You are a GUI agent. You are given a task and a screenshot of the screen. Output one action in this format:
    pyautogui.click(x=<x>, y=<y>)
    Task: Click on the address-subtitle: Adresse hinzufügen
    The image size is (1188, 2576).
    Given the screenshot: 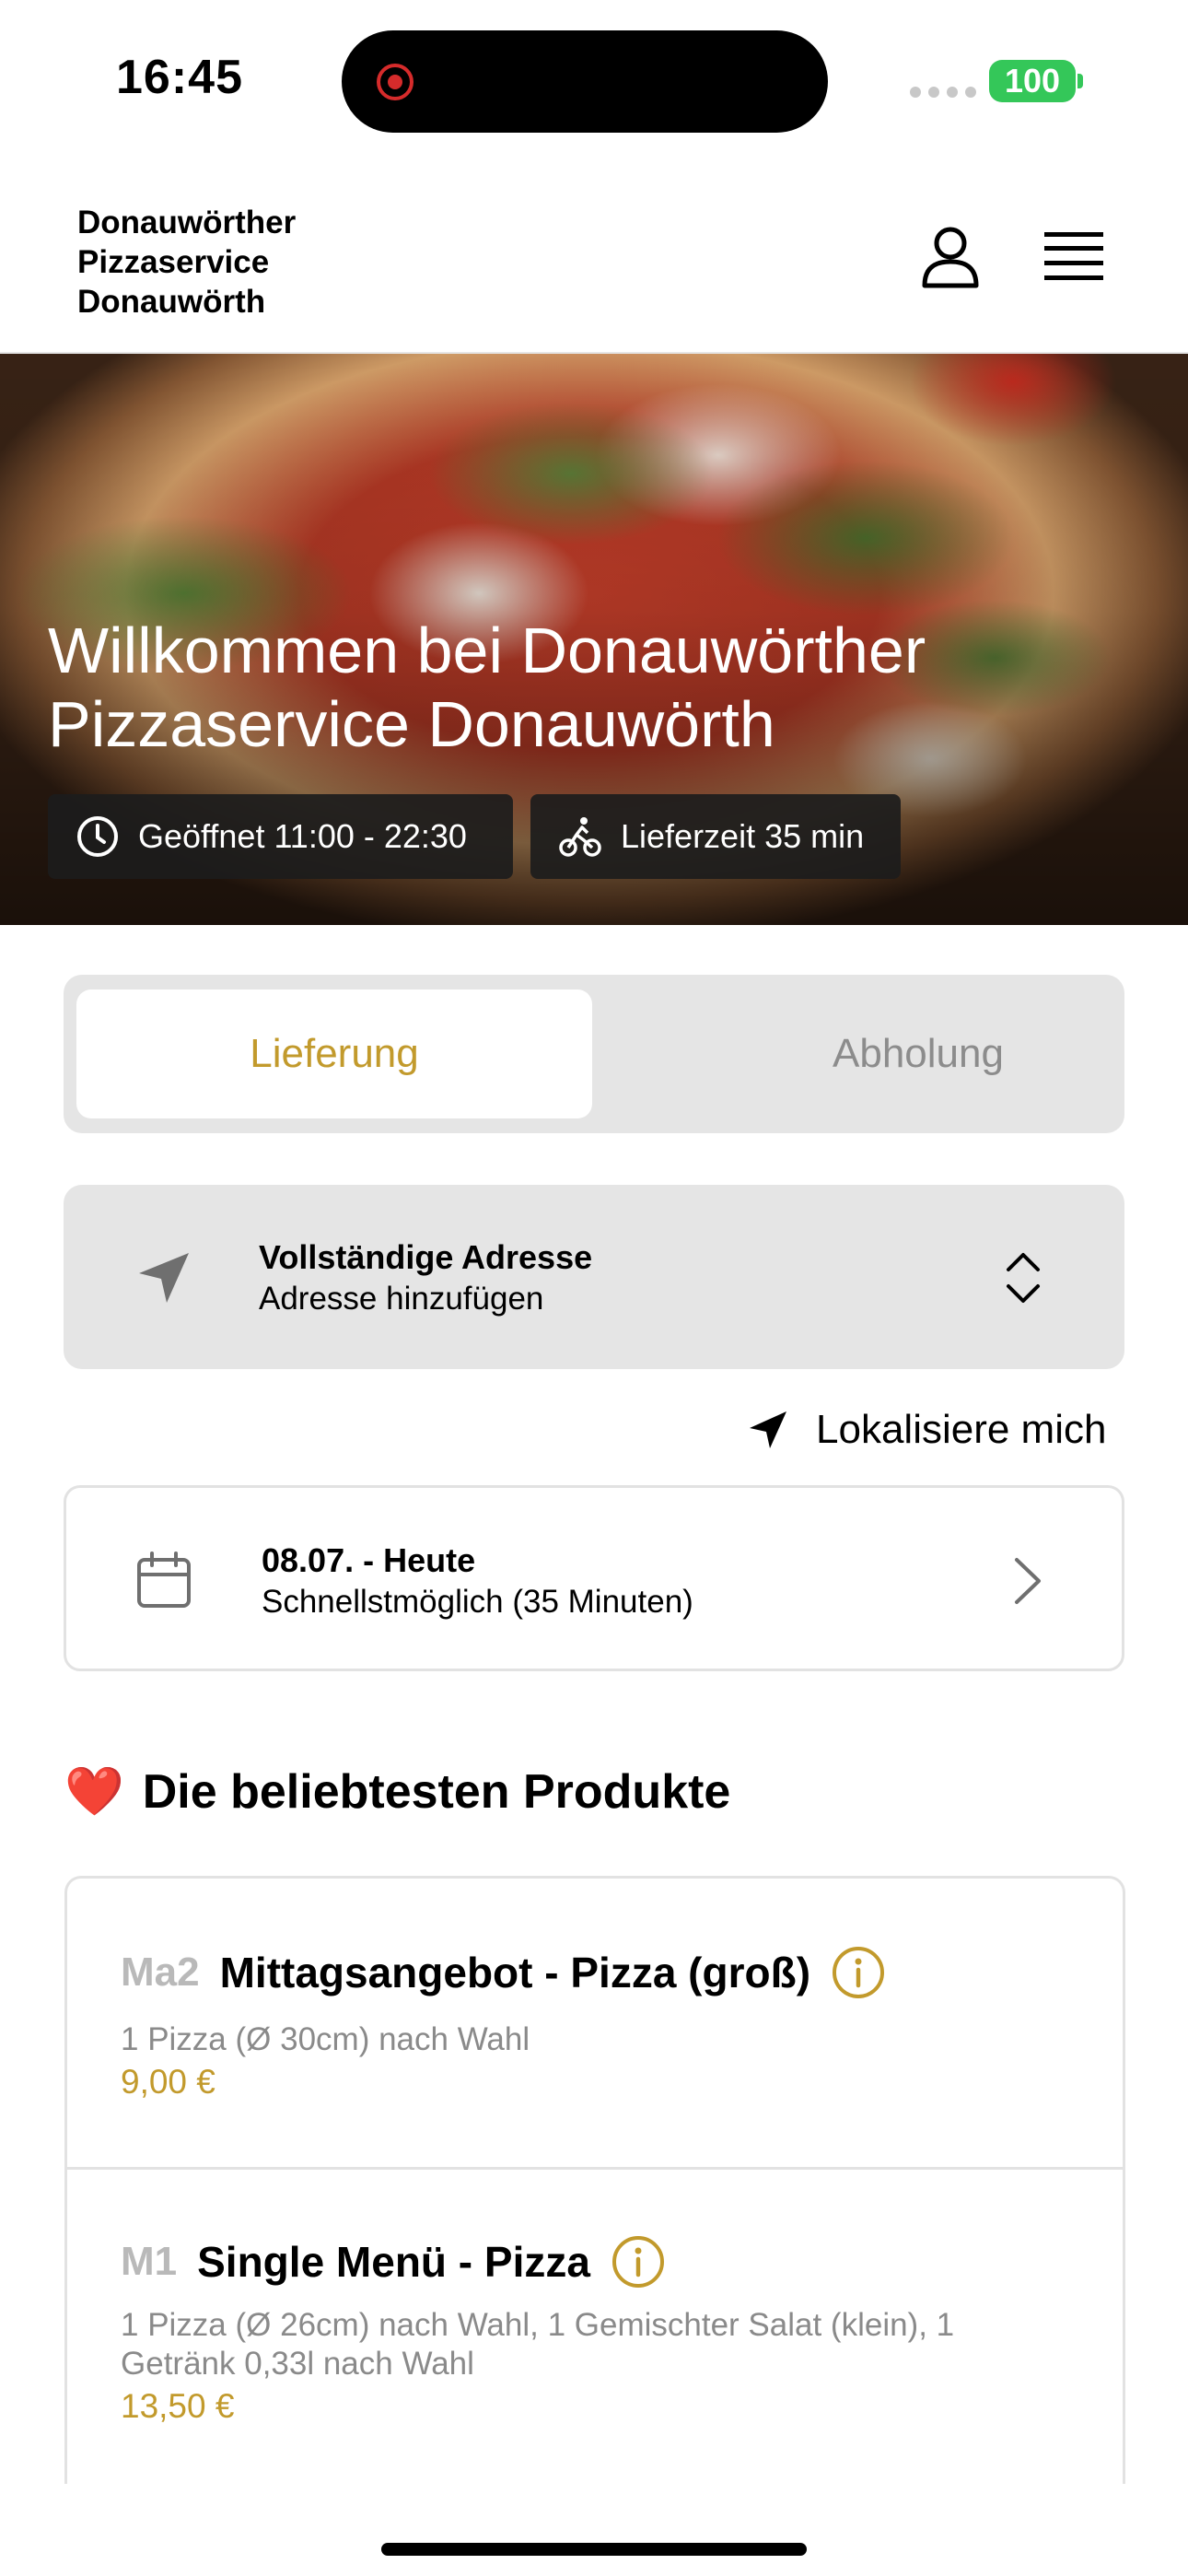 What is the action you would take?
    pyautogui.click(x=401, y=1299)
    